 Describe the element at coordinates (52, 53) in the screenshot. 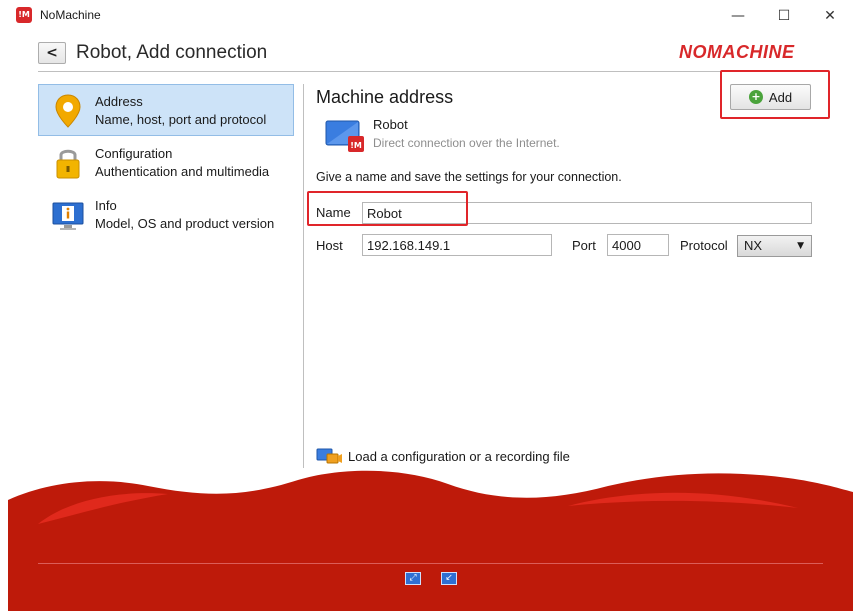

I see `back-button: <` at that location.